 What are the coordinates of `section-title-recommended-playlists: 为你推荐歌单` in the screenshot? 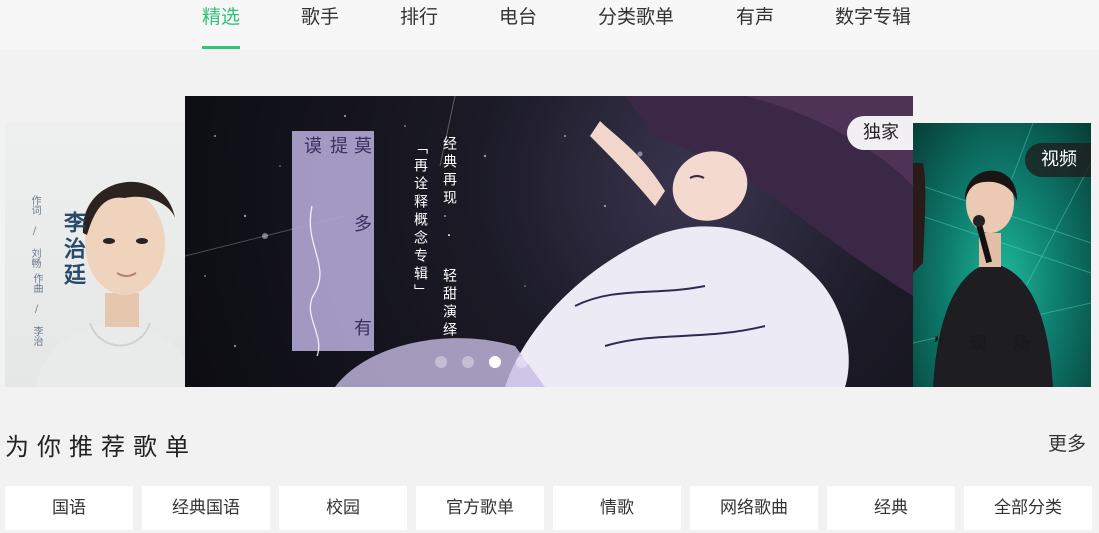 It's located at (101, 447).